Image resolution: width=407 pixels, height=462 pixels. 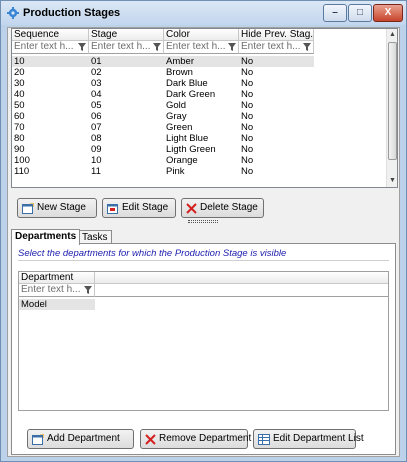 I want to click on add-department-button: Add Department, so click(x=80, y=439).